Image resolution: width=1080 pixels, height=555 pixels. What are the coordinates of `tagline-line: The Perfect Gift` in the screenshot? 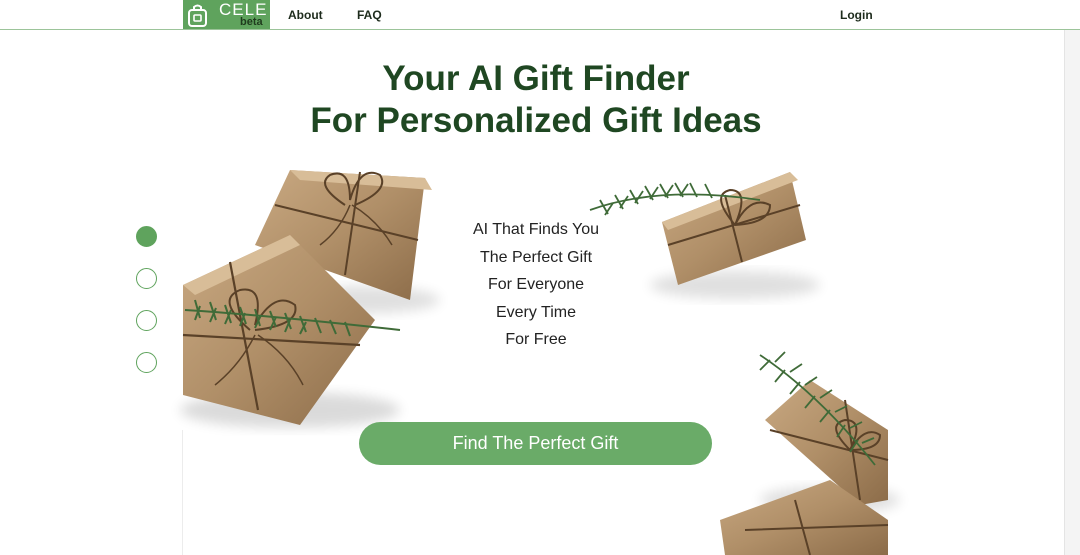 It's located at (536, 257).